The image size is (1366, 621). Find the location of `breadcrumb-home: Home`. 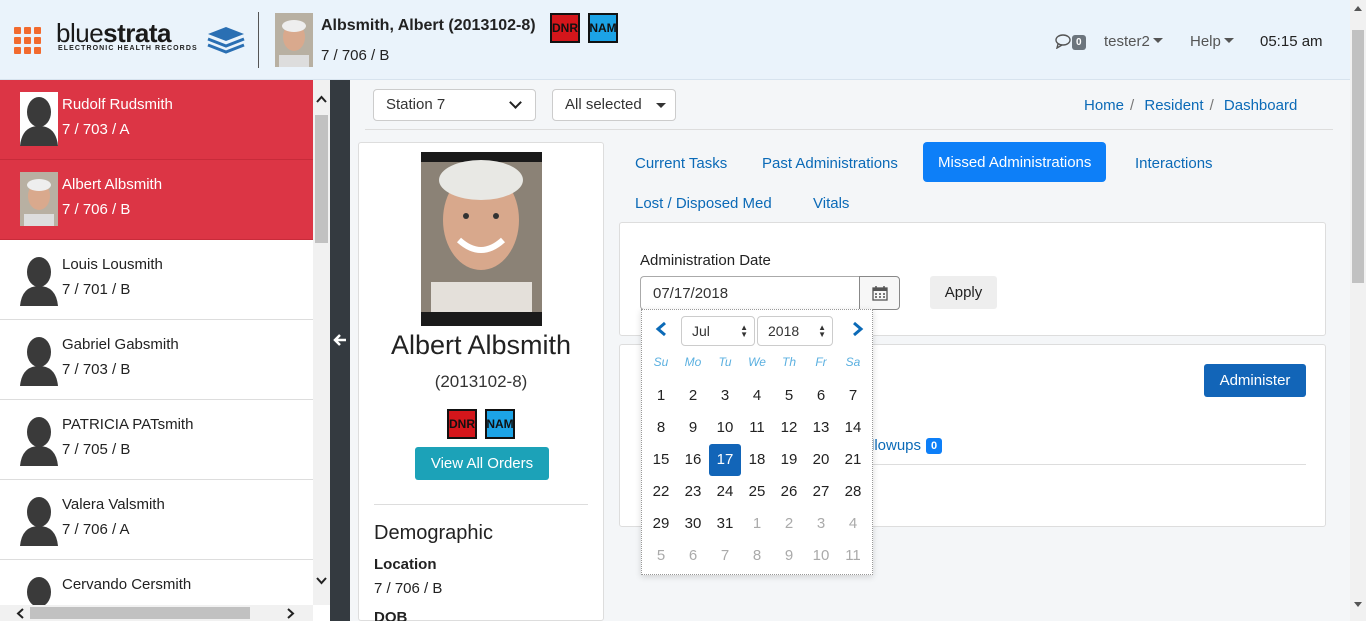

breadcrumb-home: Home is located at coordinates (1104, 105).